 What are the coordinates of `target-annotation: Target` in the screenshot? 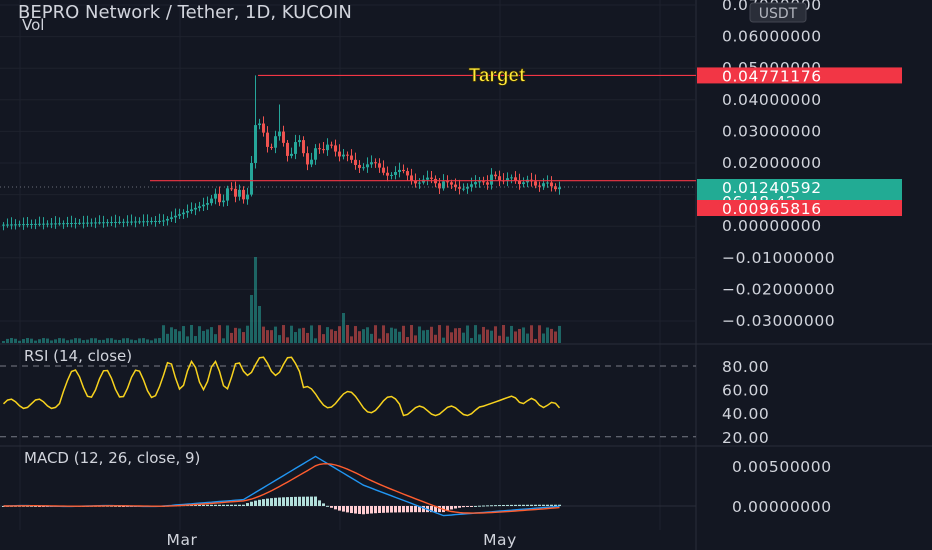 It's located at (497, 76).